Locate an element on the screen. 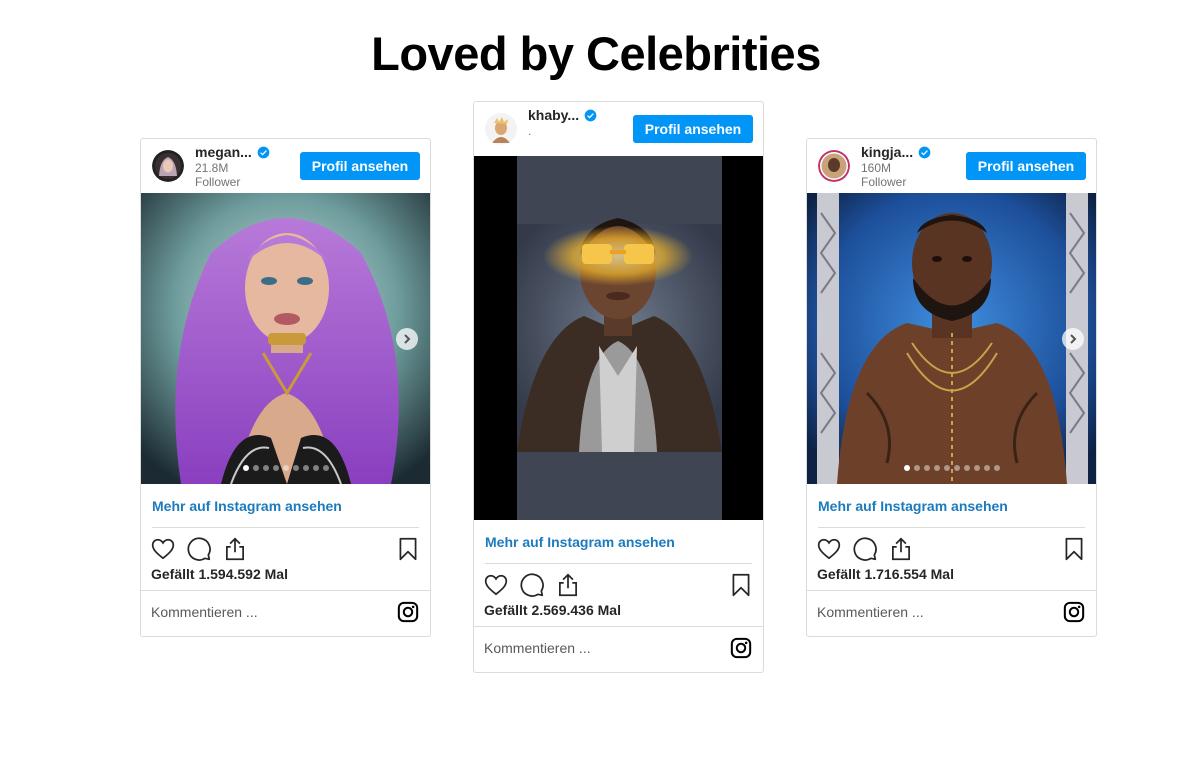 The image size is (1192, 759). like-count: Gefällt 1.716.554 Mal is located at coordinates (885, 574).